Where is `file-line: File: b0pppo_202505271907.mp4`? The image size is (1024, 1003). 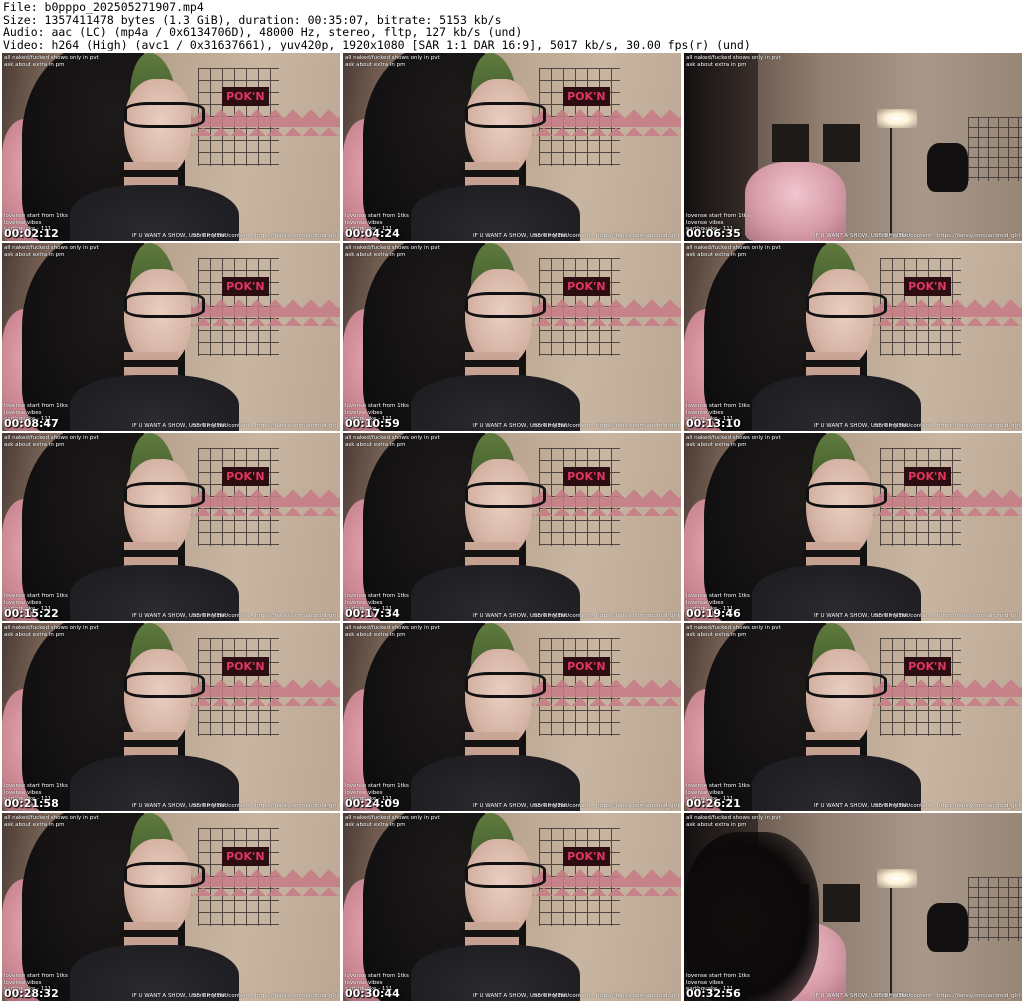 file-line: File: b0pppo_202505271907.mp4 is located at coordinates (103, 7).